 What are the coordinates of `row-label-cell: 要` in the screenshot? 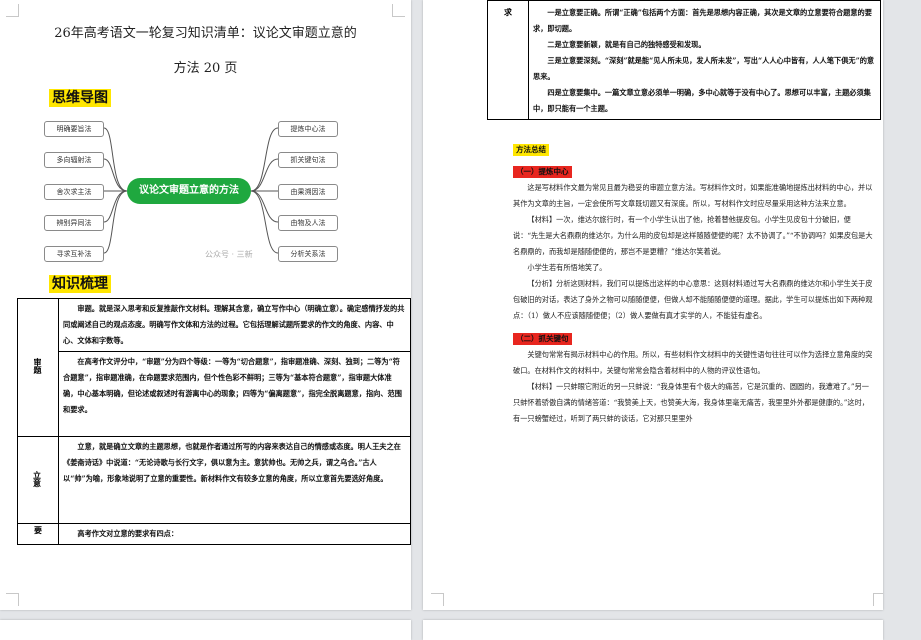 It's located at (38, 534).